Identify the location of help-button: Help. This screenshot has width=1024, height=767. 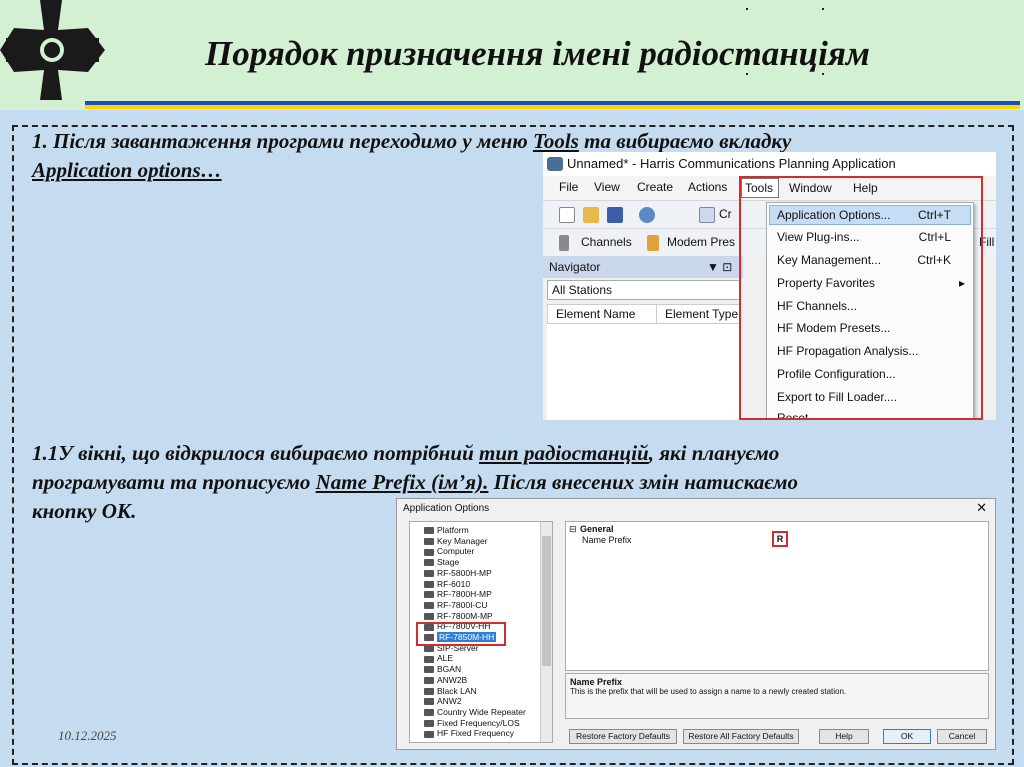
(844, 736).